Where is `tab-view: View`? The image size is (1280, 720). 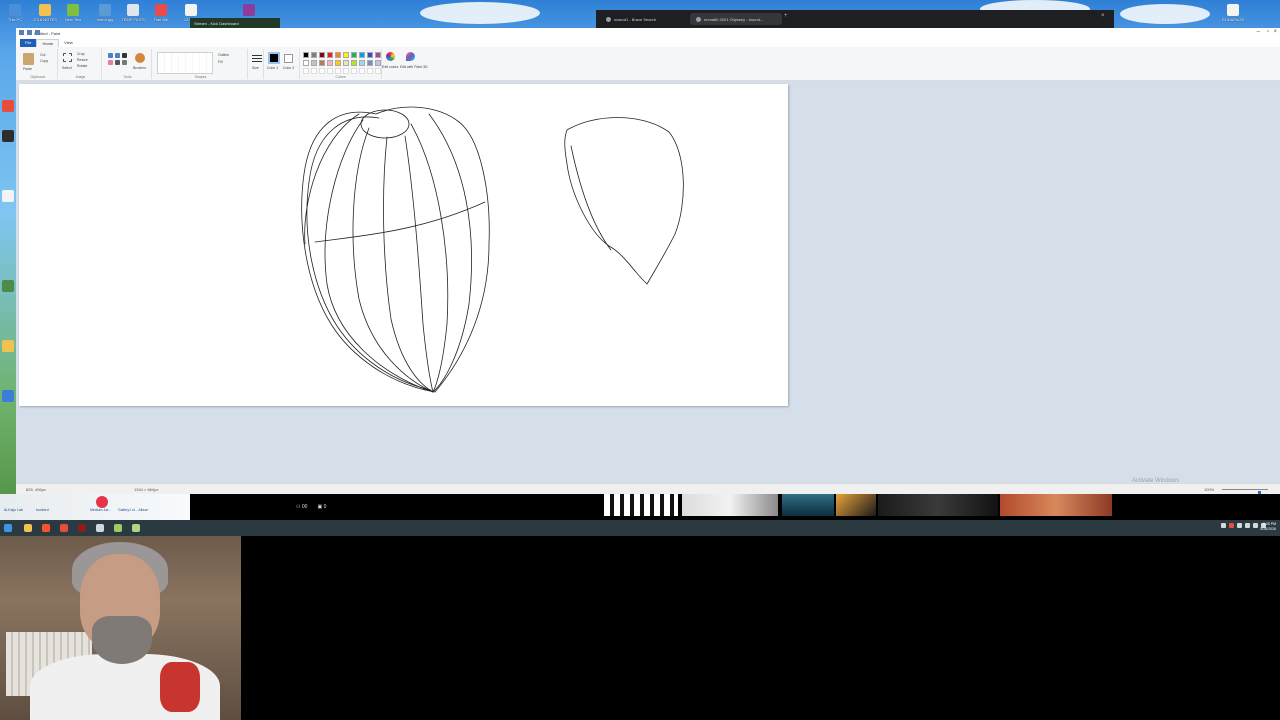
tab-view: View is located at coordinates (68, 43).